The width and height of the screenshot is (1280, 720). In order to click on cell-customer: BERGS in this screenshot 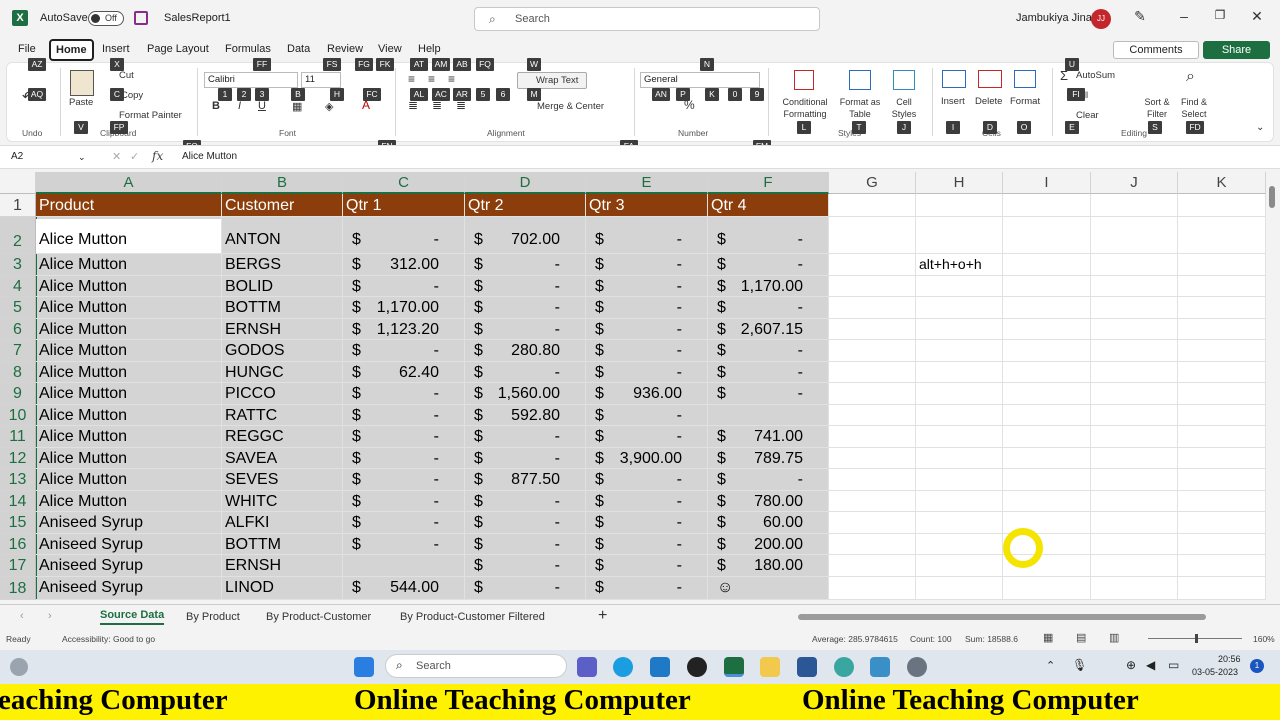, I will do `click(253, 265)`.